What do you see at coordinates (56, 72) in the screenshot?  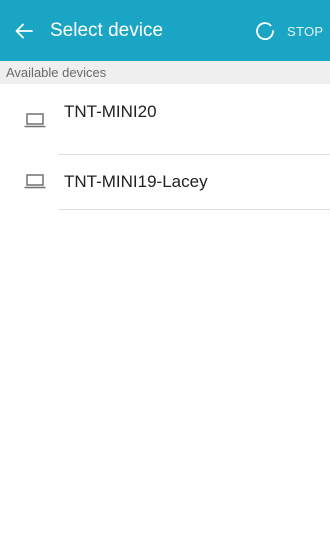 I see `section-title: Available devices` at bounding box center [56, 72].